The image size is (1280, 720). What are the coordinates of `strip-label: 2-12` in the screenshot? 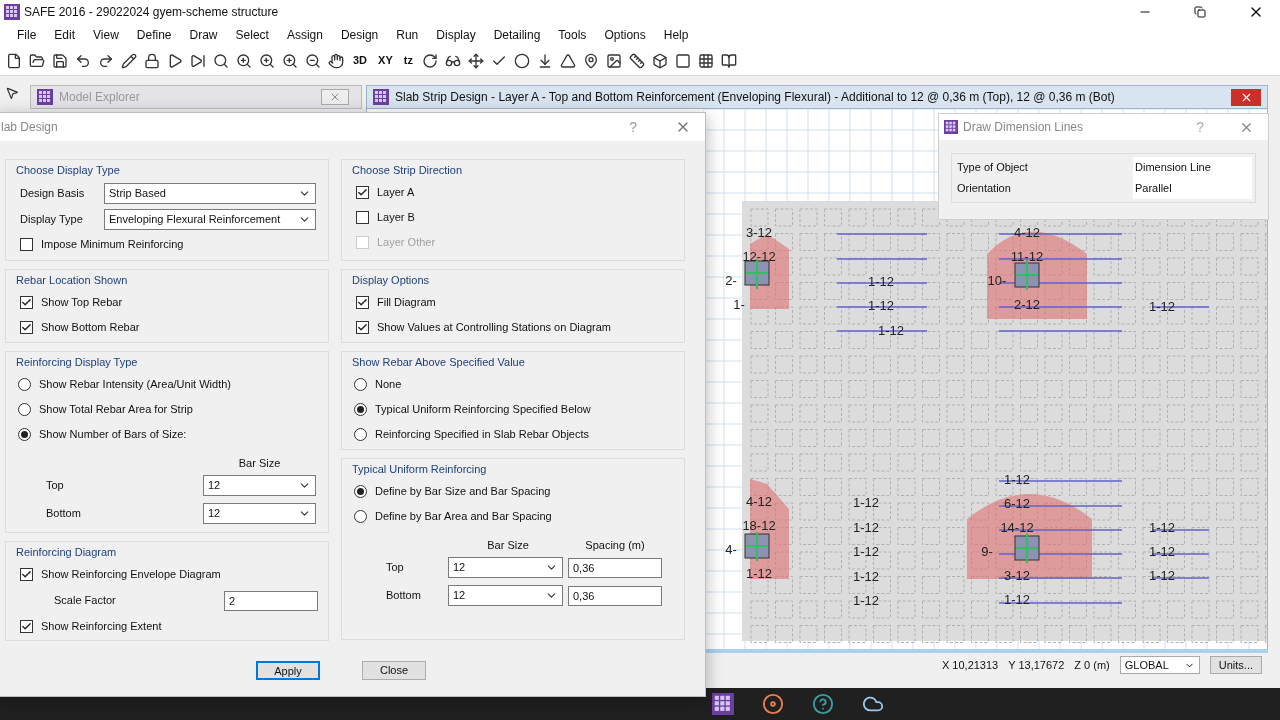 It's located at (1027, 304).